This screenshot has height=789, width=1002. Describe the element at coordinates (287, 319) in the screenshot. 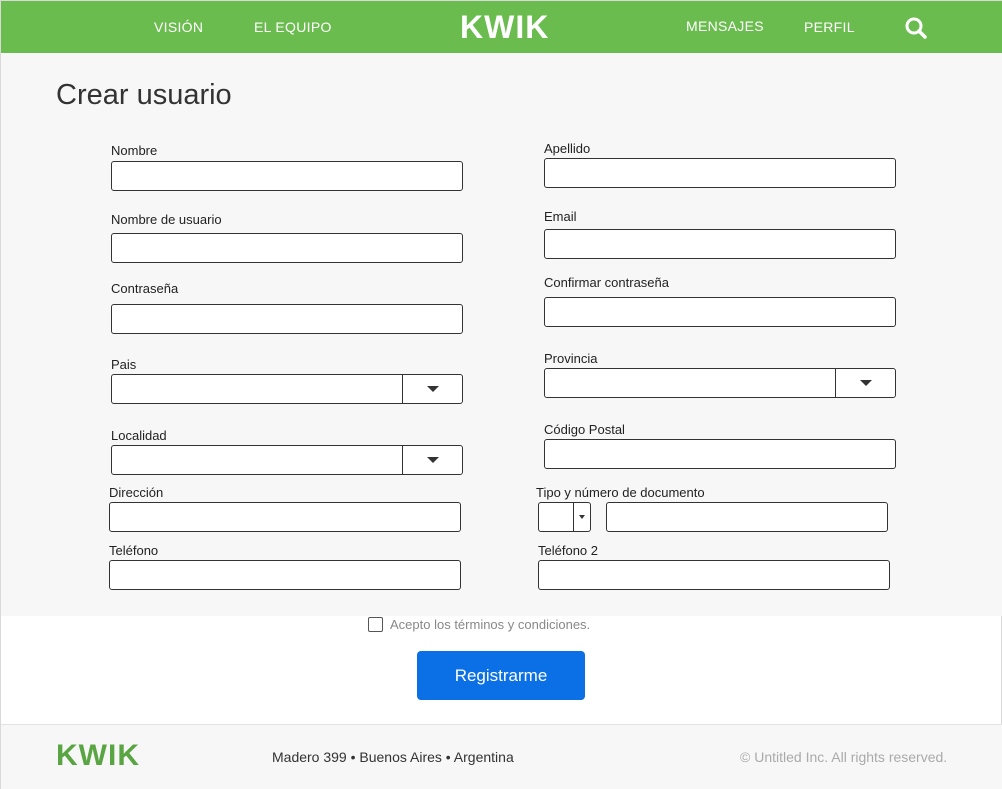

I see `contrasena-field` at that location.